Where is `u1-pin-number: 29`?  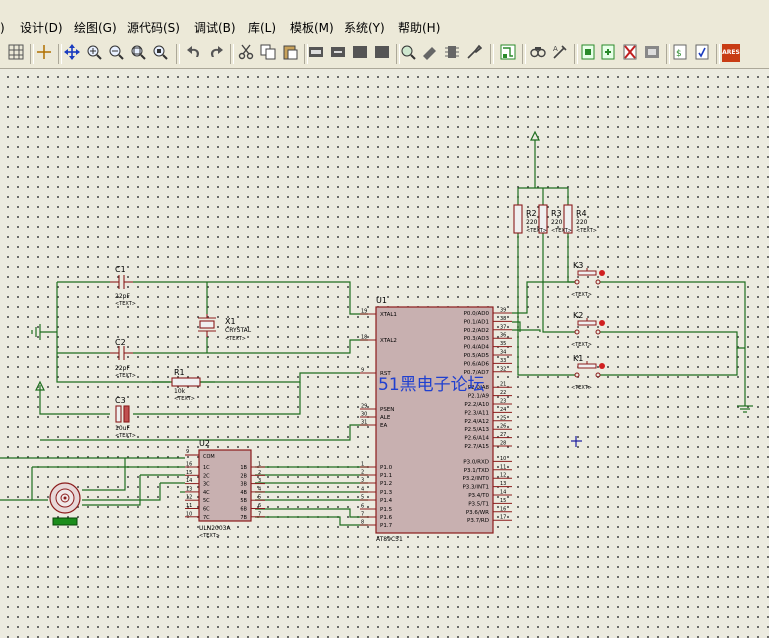
u1-pin-number: 29 is located at coordinates (364, 407).